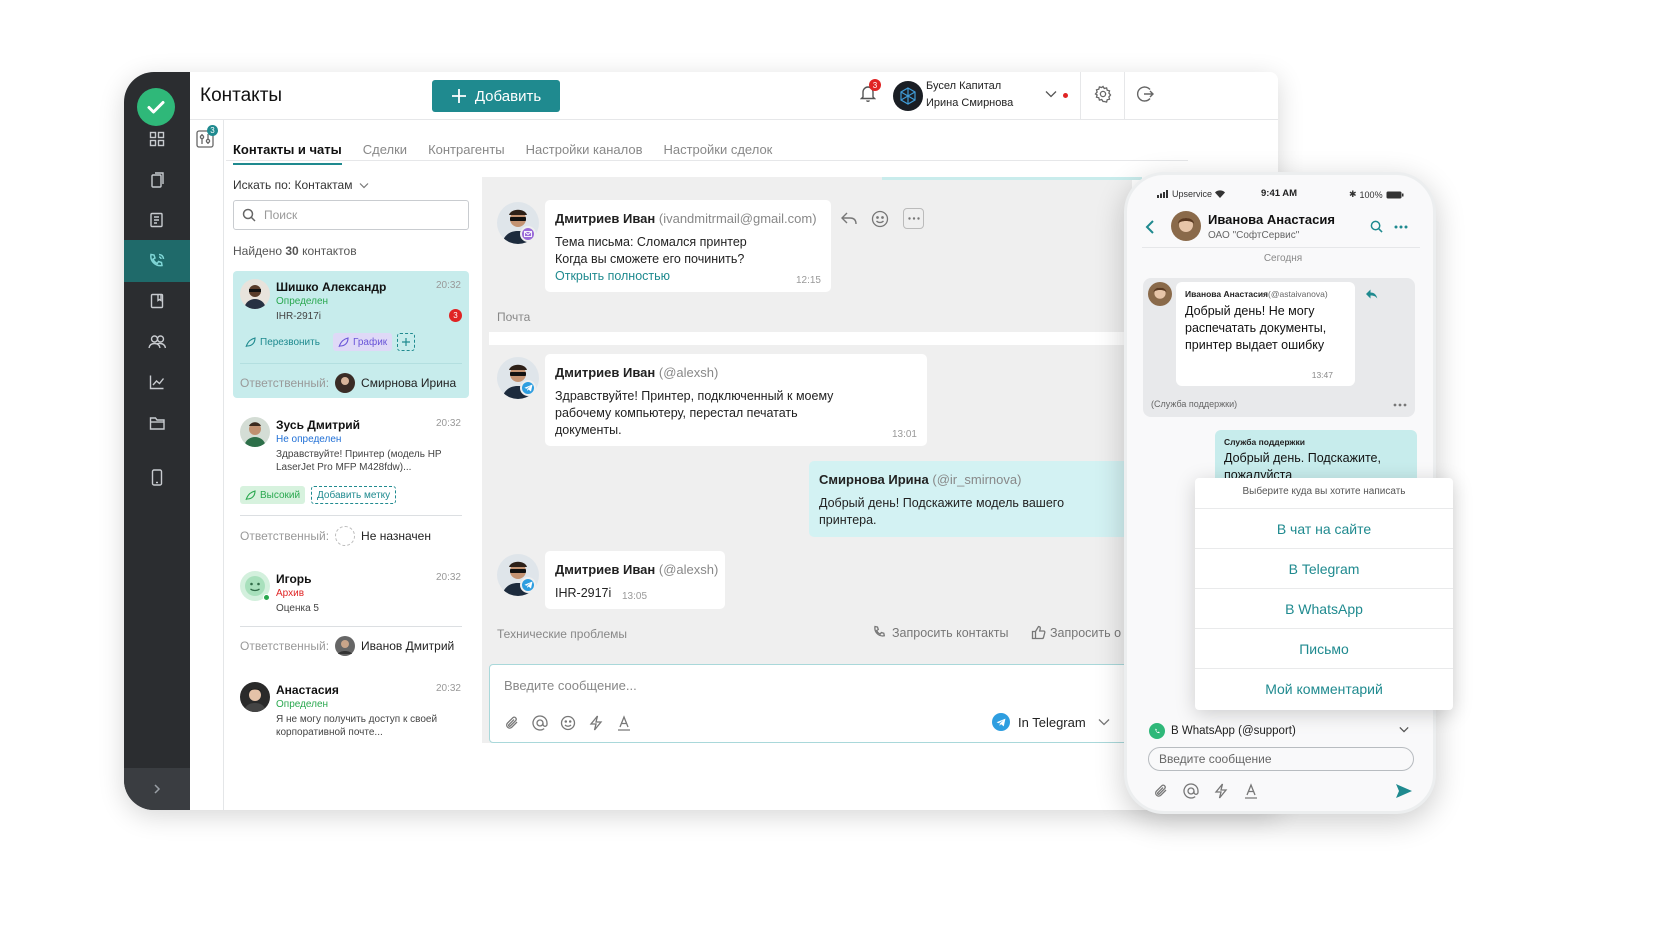 This screenshot has height=945, width=1680. I want to click on logout-button, so click(1145, 94).